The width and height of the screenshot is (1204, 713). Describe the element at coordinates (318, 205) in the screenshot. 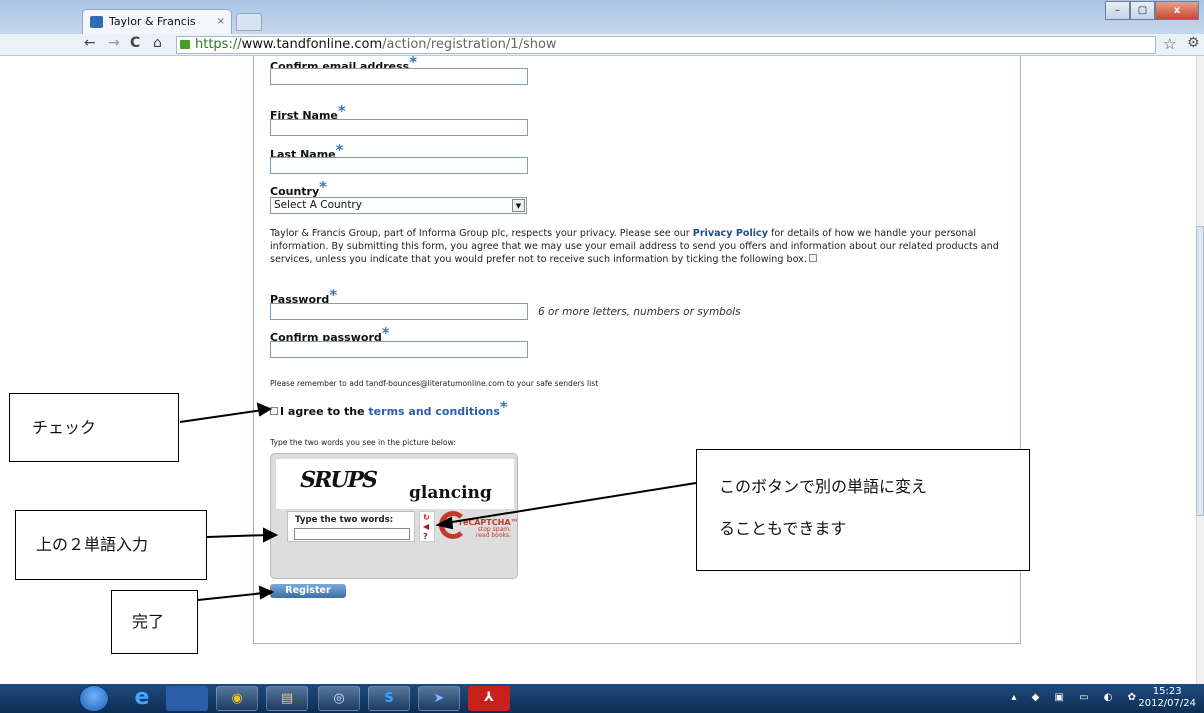

I see `country-selected-value: Select A Country` at that location.